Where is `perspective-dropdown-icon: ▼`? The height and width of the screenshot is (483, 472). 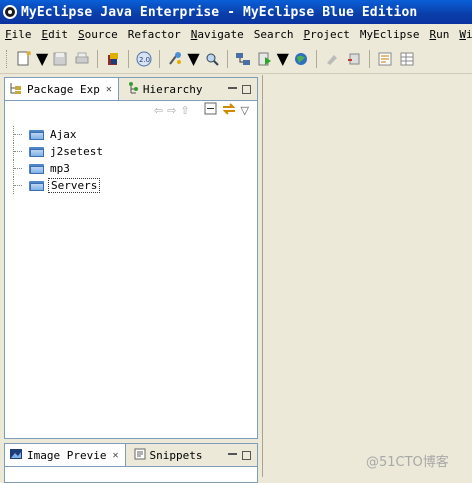
perspective-dropdown-icon: ▼ is located at coordinates (193, 58).